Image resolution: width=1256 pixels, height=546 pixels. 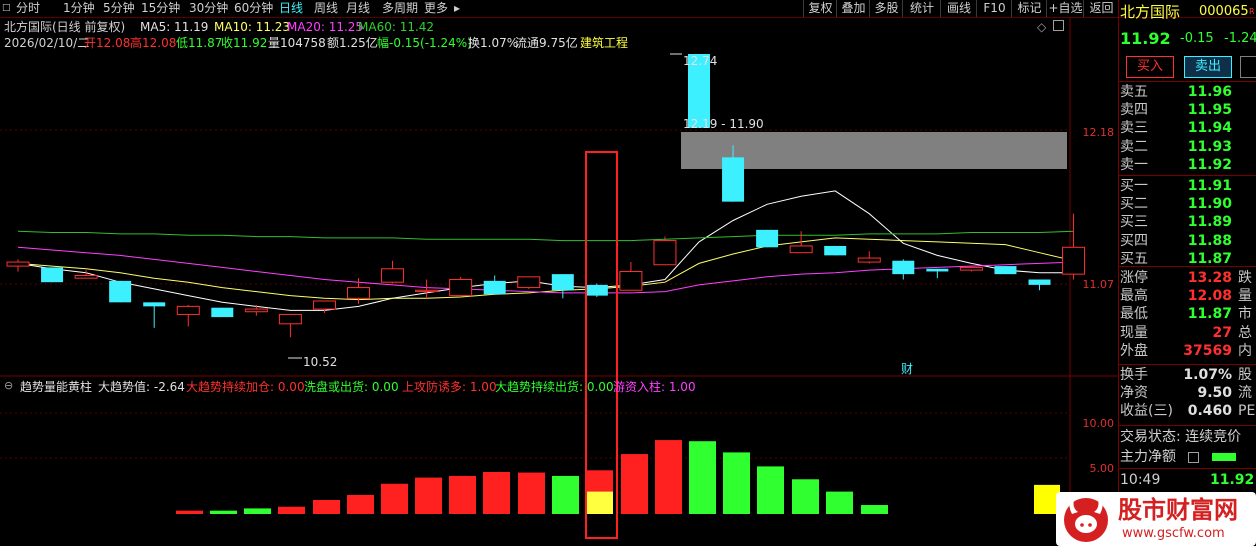 I want to click on stat-label: 涨停, so click(x=1134, y=278).